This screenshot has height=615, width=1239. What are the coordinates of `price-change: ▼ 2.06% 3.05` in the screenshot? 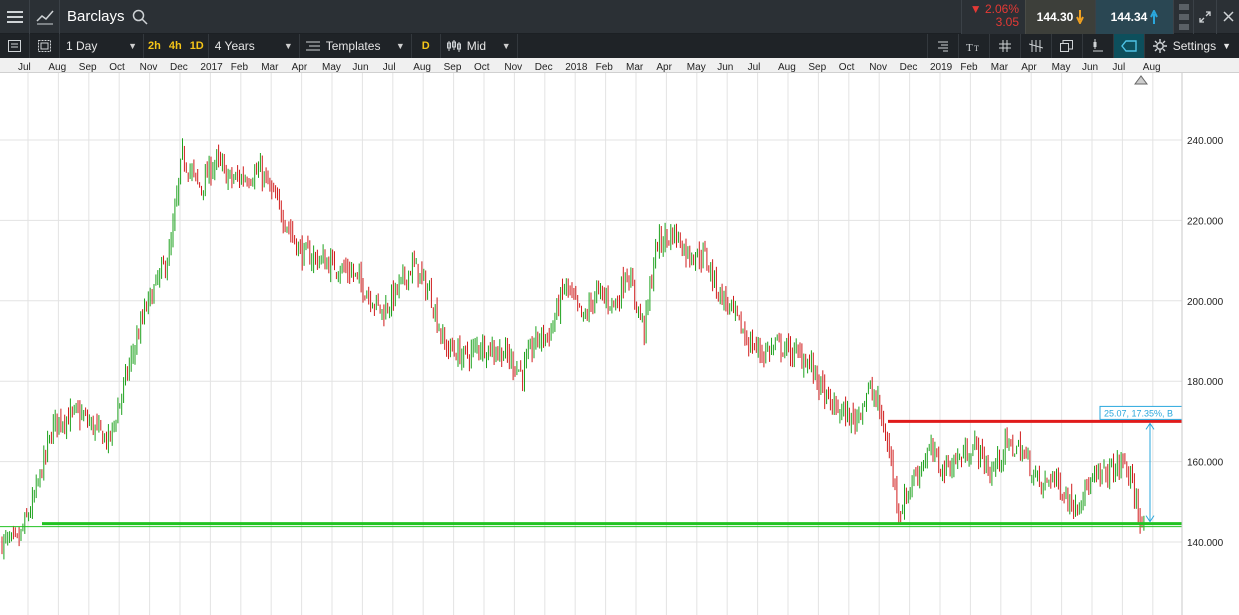 It's located at (993, 17).